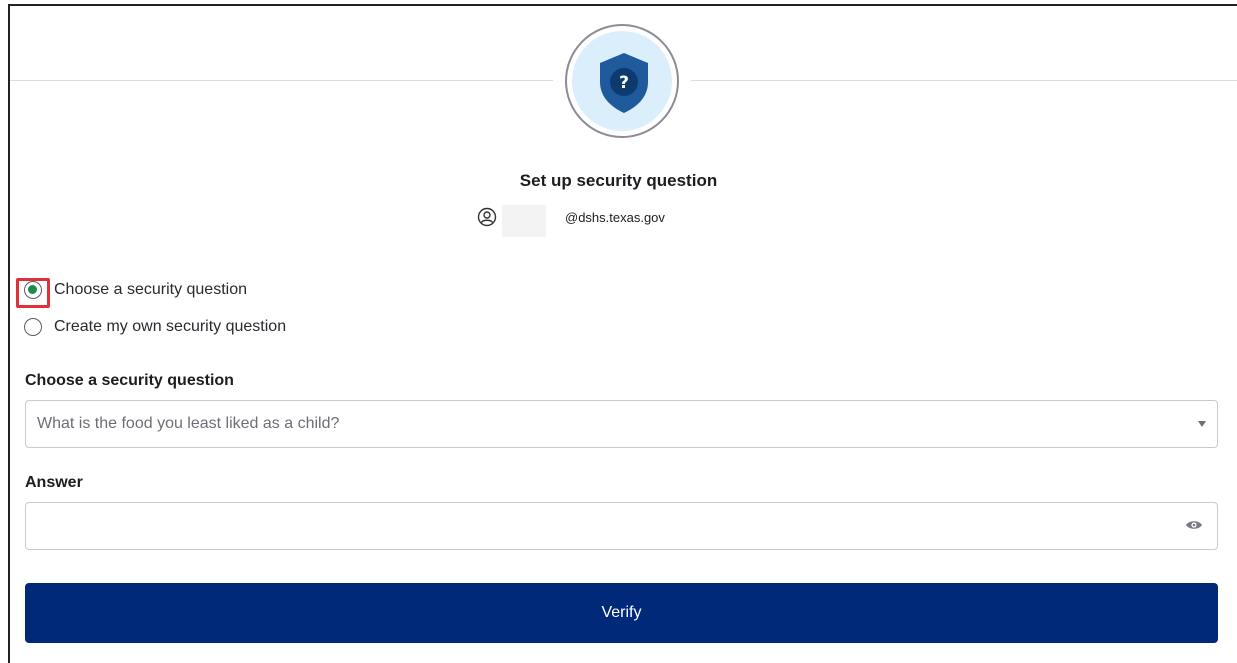 This screenshot has height=663, width=1237. Describe the element at coordinates (1194, 525) in the screenshot. I see `eye-icon` at that location.